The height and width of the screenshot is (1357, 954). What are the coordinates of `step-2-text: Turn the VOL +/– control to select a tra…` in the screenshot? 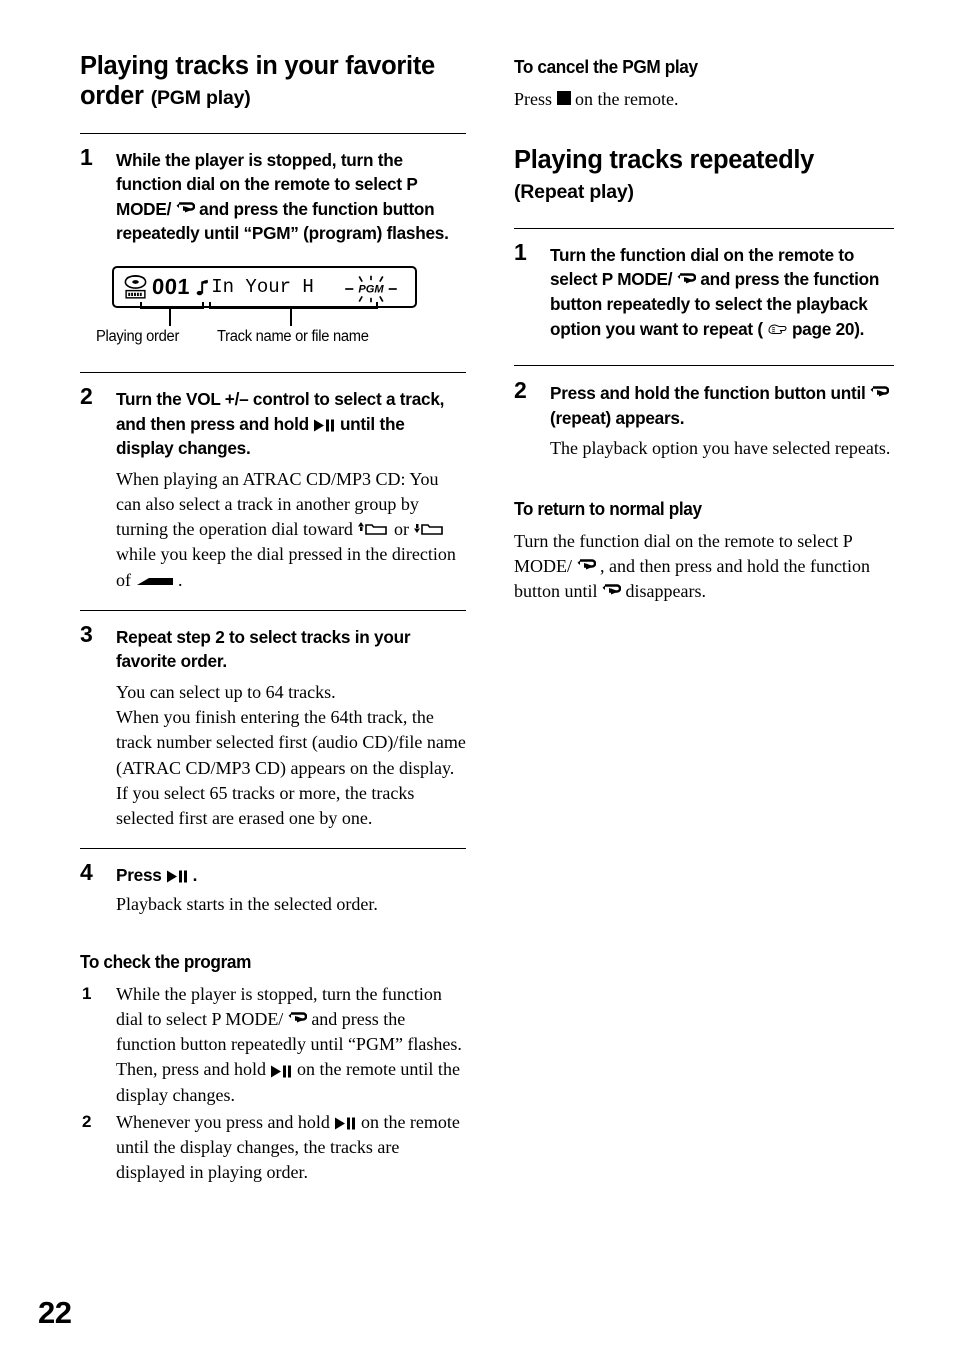 It's located at (291, 424).